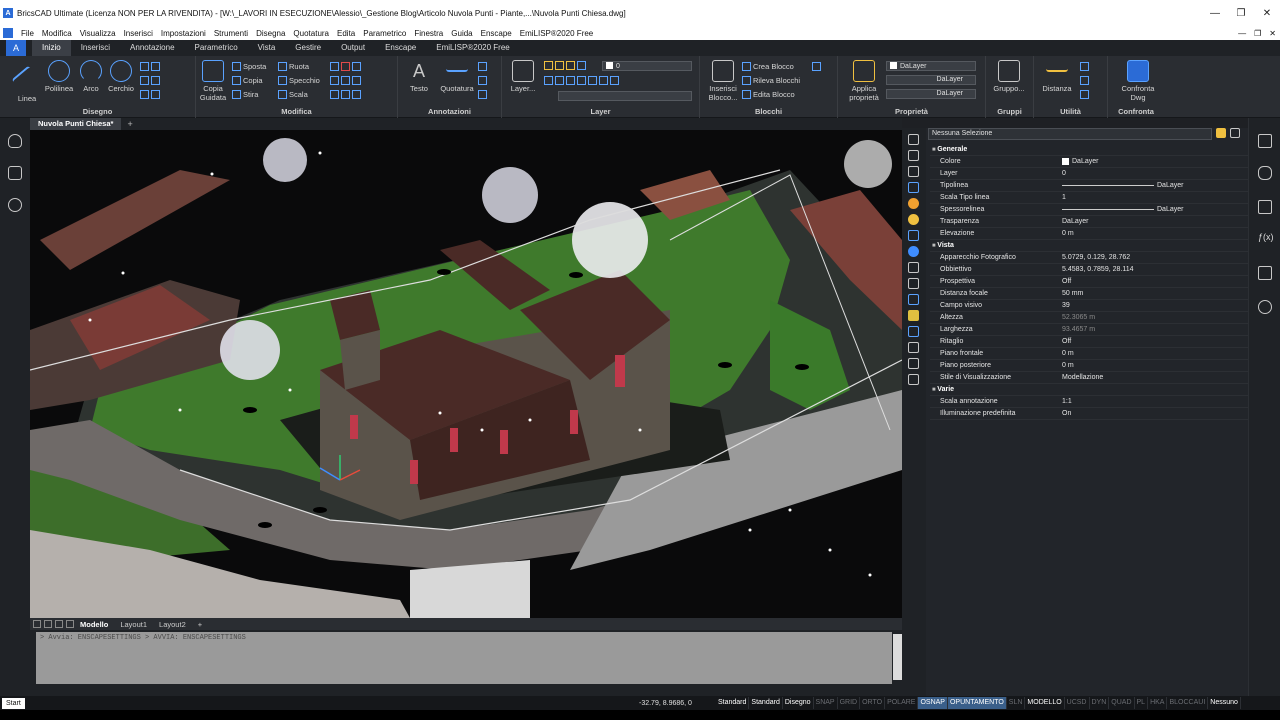  Describe the element at coordinates (1242, 33) in the screenshot. I see `doc-minimize-button: —` at that location.